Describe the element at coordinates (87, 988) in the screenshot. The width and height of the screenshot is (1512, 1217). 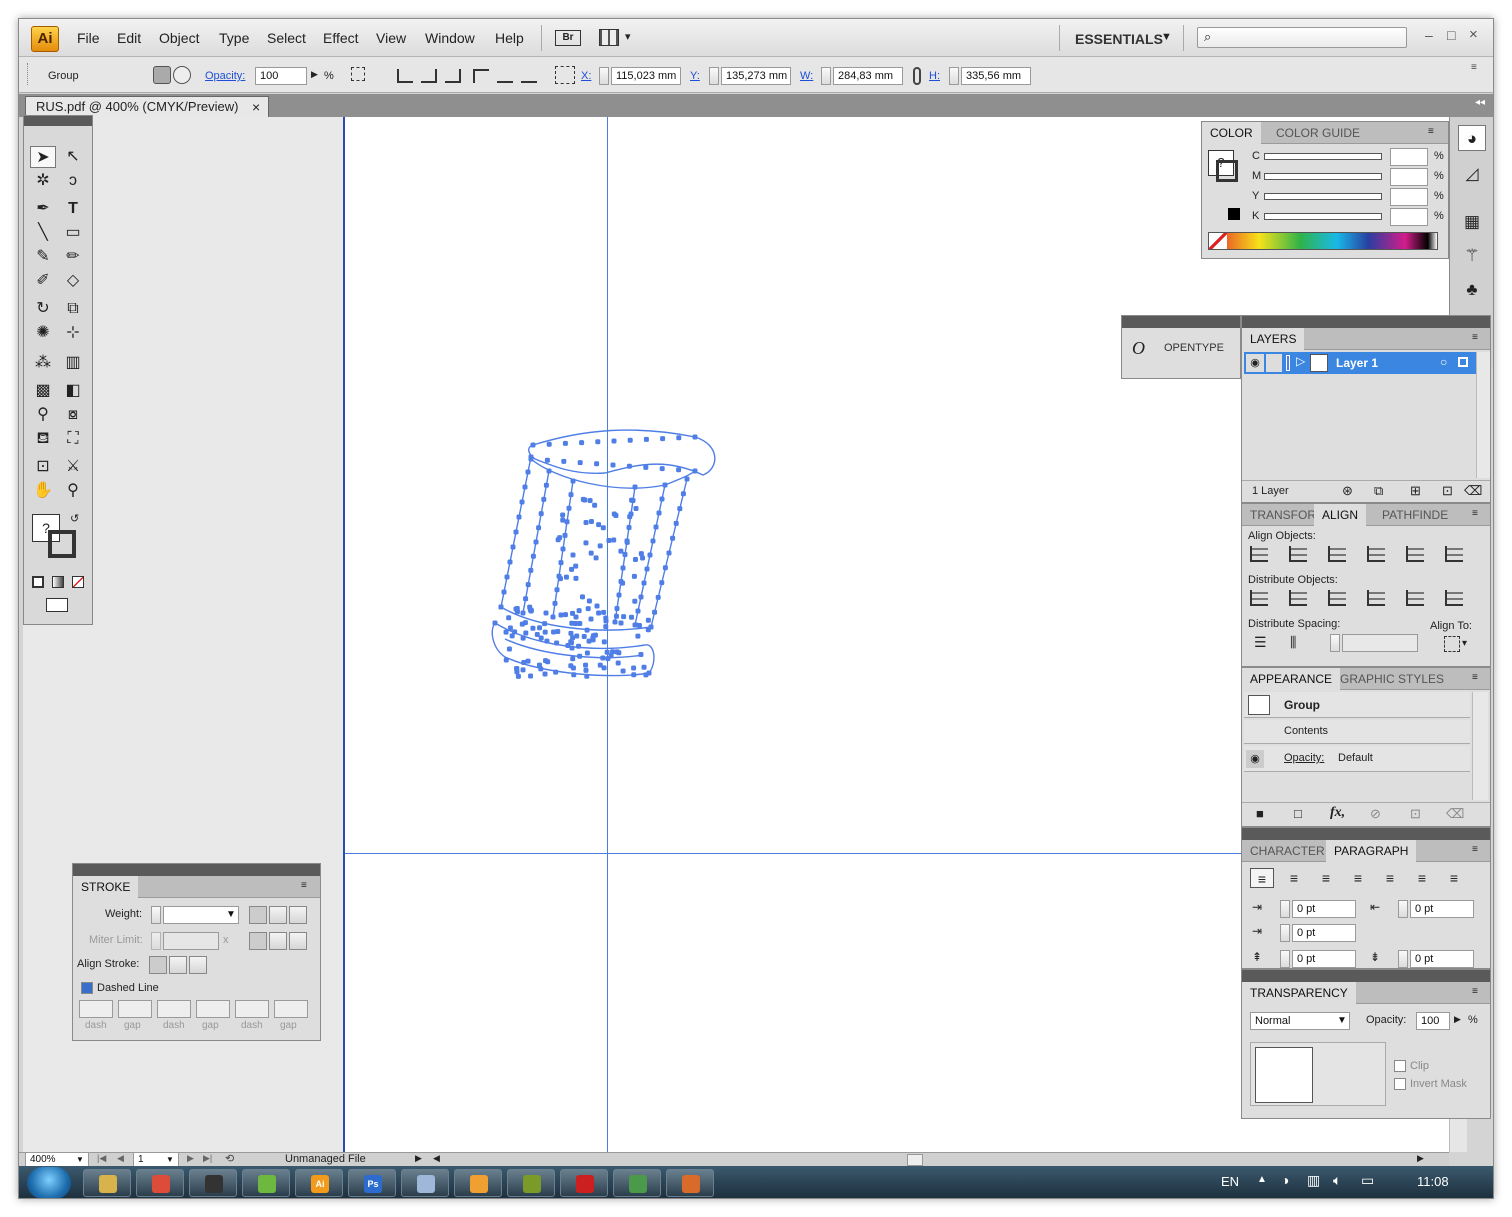
I see `dashed-line-checkbox` at that location.